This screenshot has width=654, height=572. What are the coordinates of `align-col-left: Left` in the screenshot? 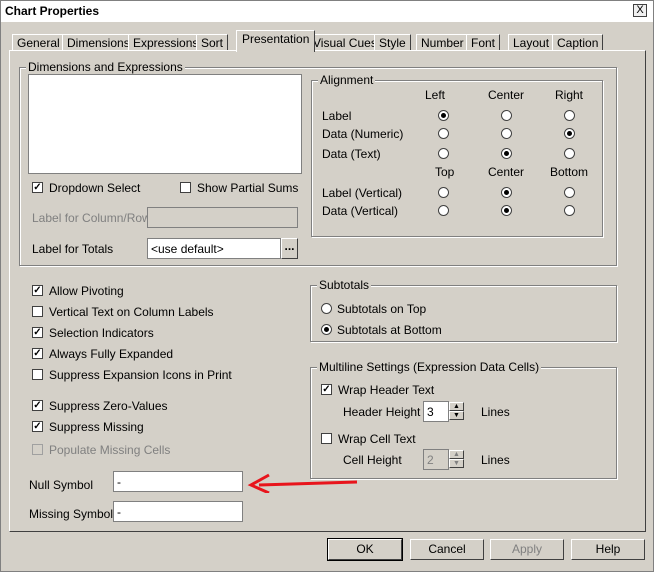 It's located at (435, 95).